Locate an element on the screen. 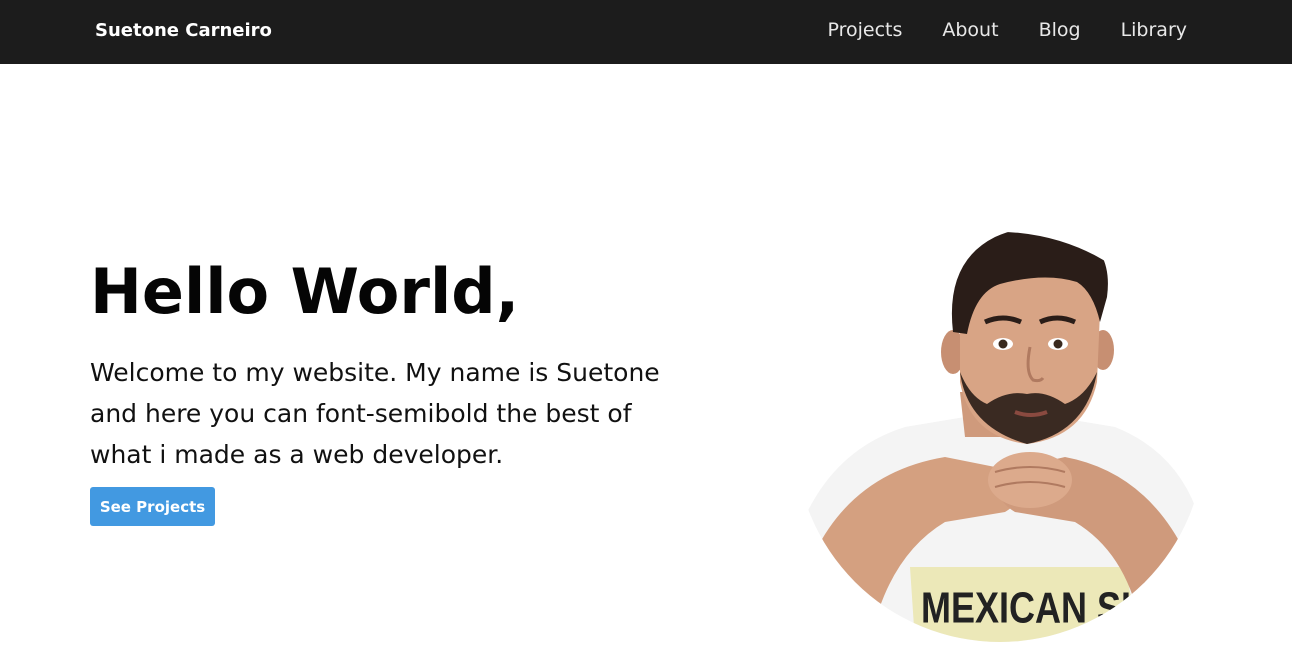 The image size is (1292, 651). nav-links: Projects About Blog Library is located at coordinates (1007, 30).